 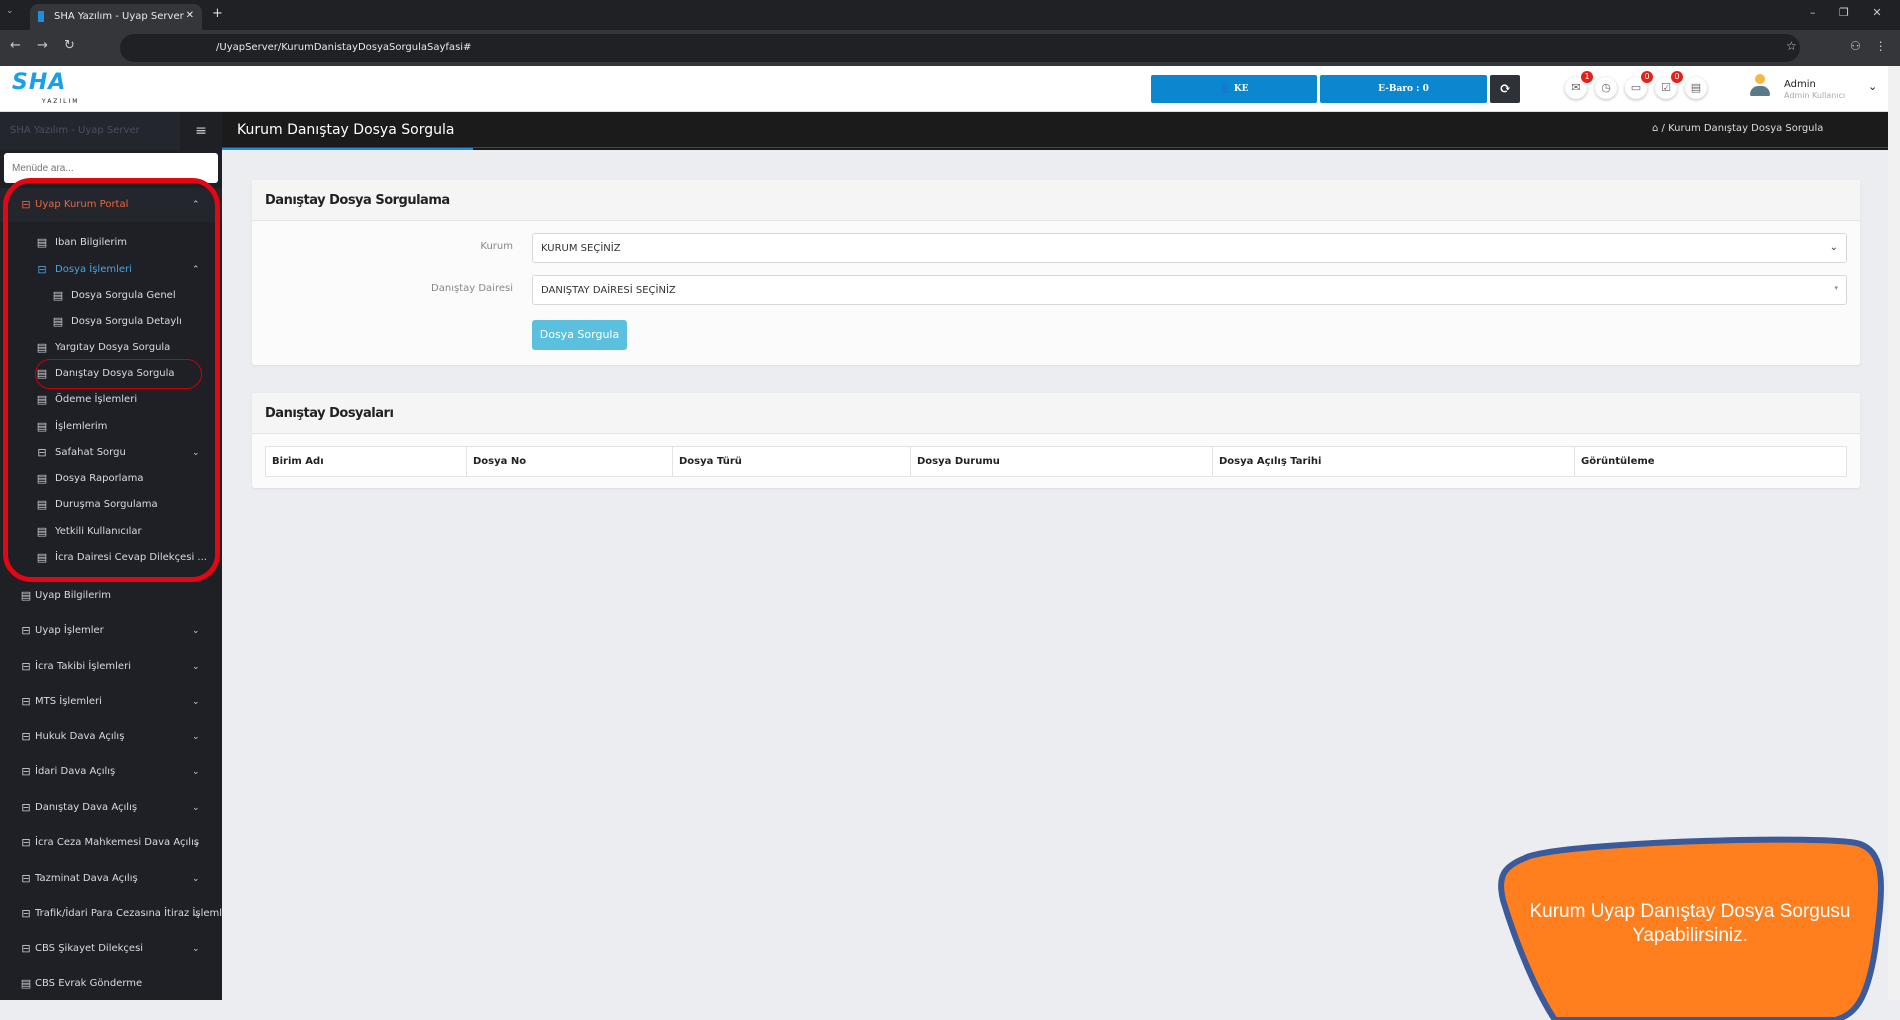 What do you see at coordinates (75, 771) in the screenshot?
I see `sidebar-item-label: İdari Dava Açılış` at bounding box center [75, 771].